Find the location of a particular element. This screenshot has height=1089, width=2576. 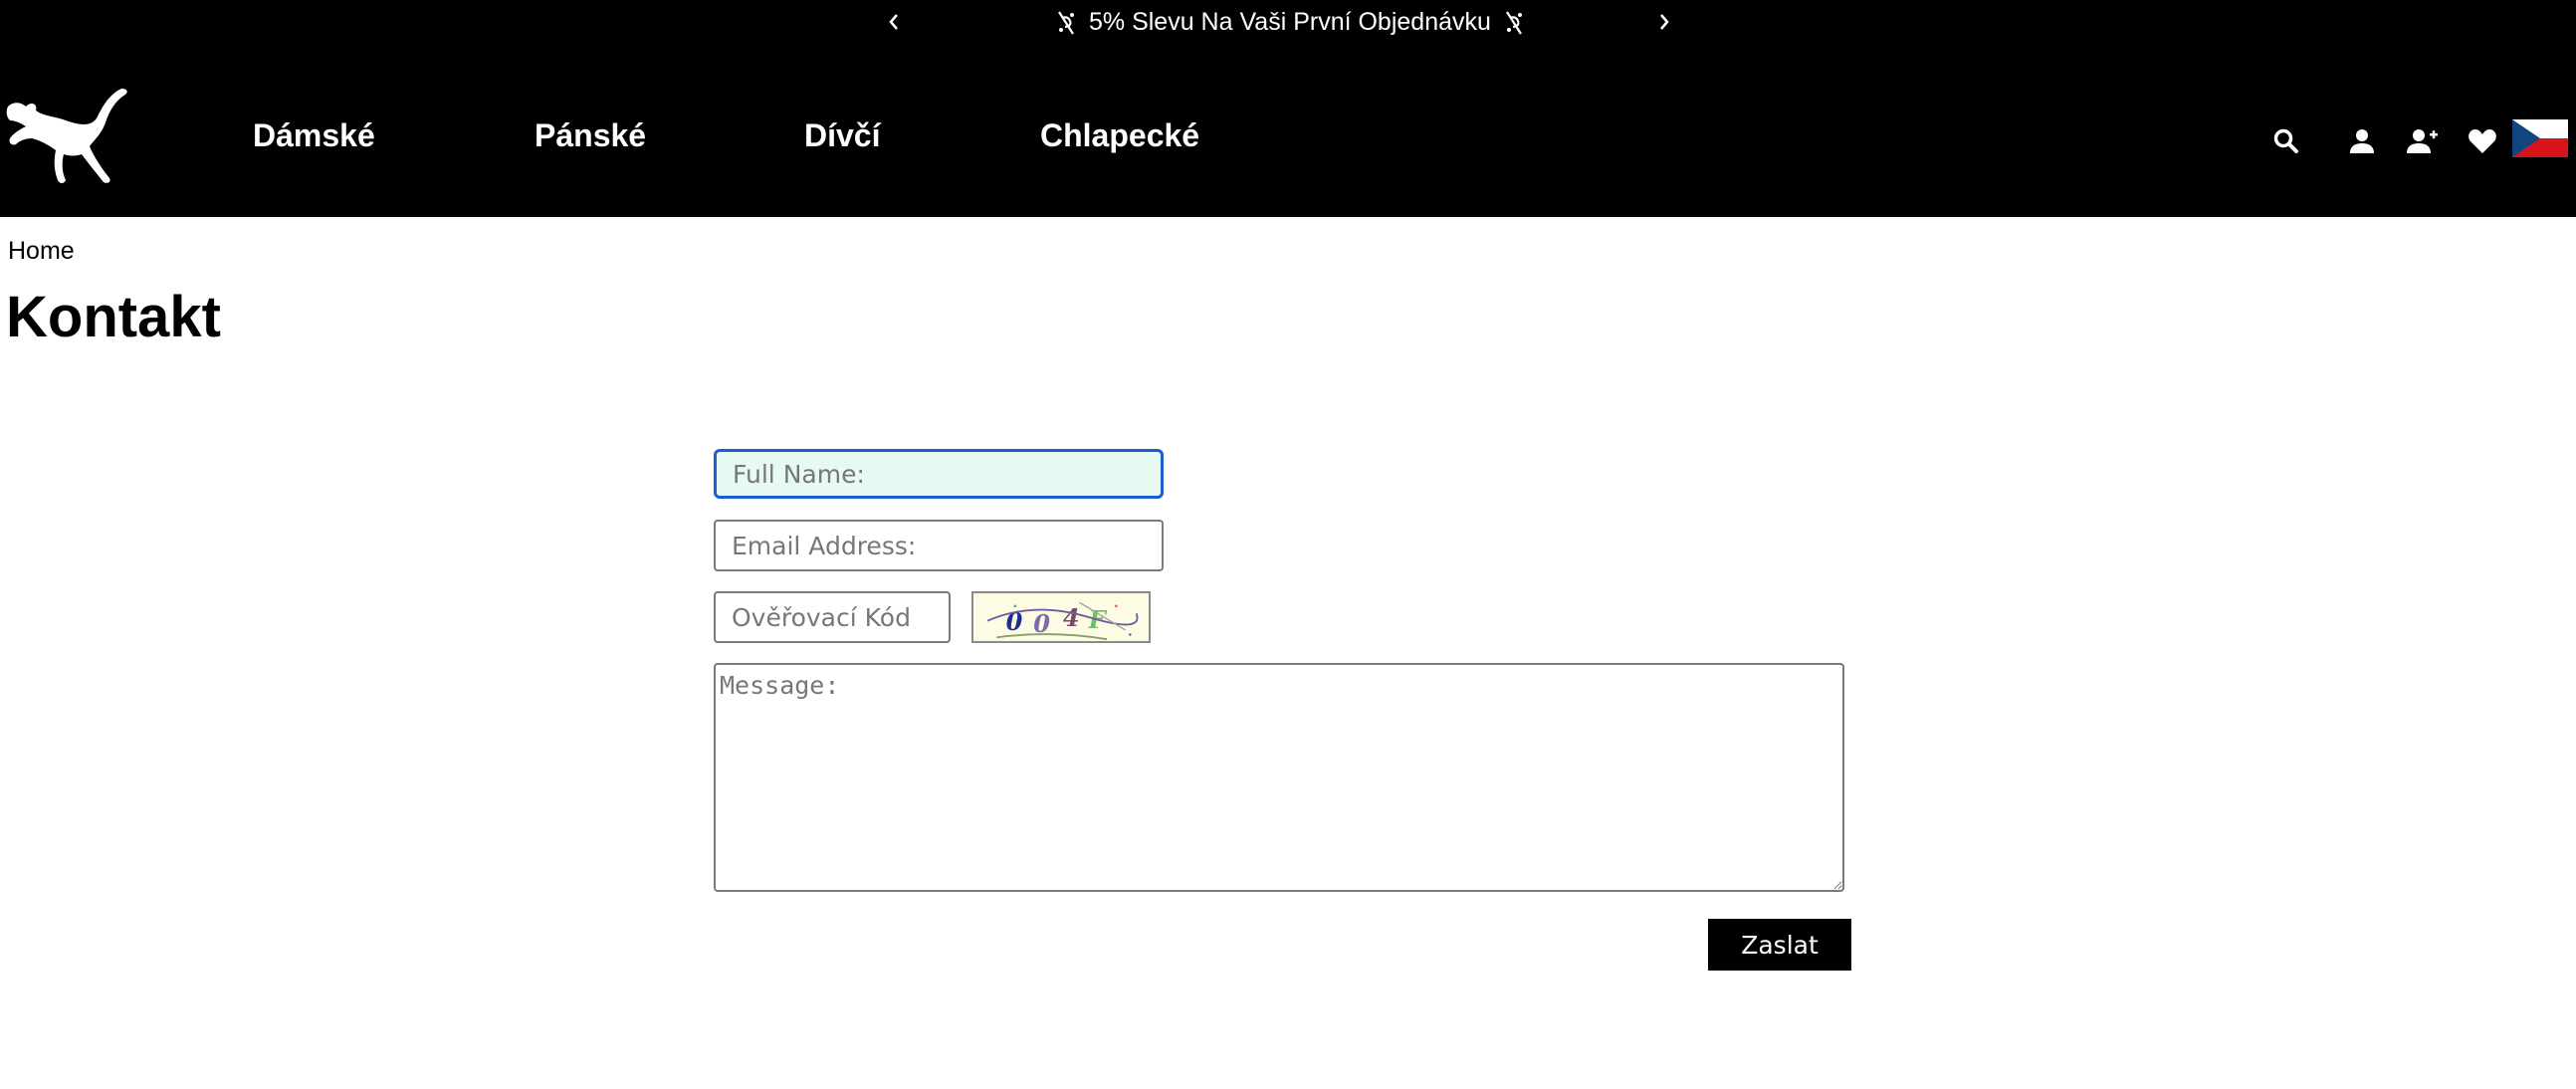

breadcrumb-home: Home is located at coordinates (41, 251).